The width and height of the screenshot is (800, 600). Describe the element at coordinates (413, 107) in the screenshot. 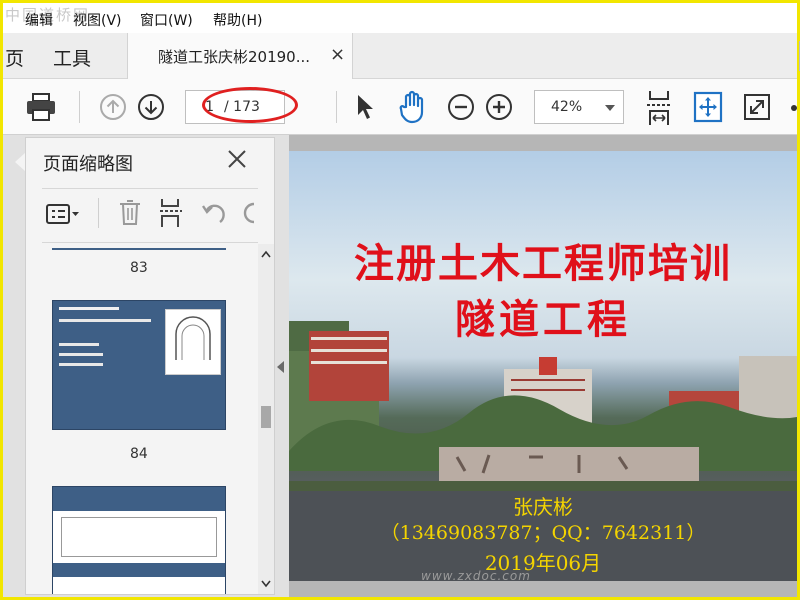

I see `hand-icon` at that location.